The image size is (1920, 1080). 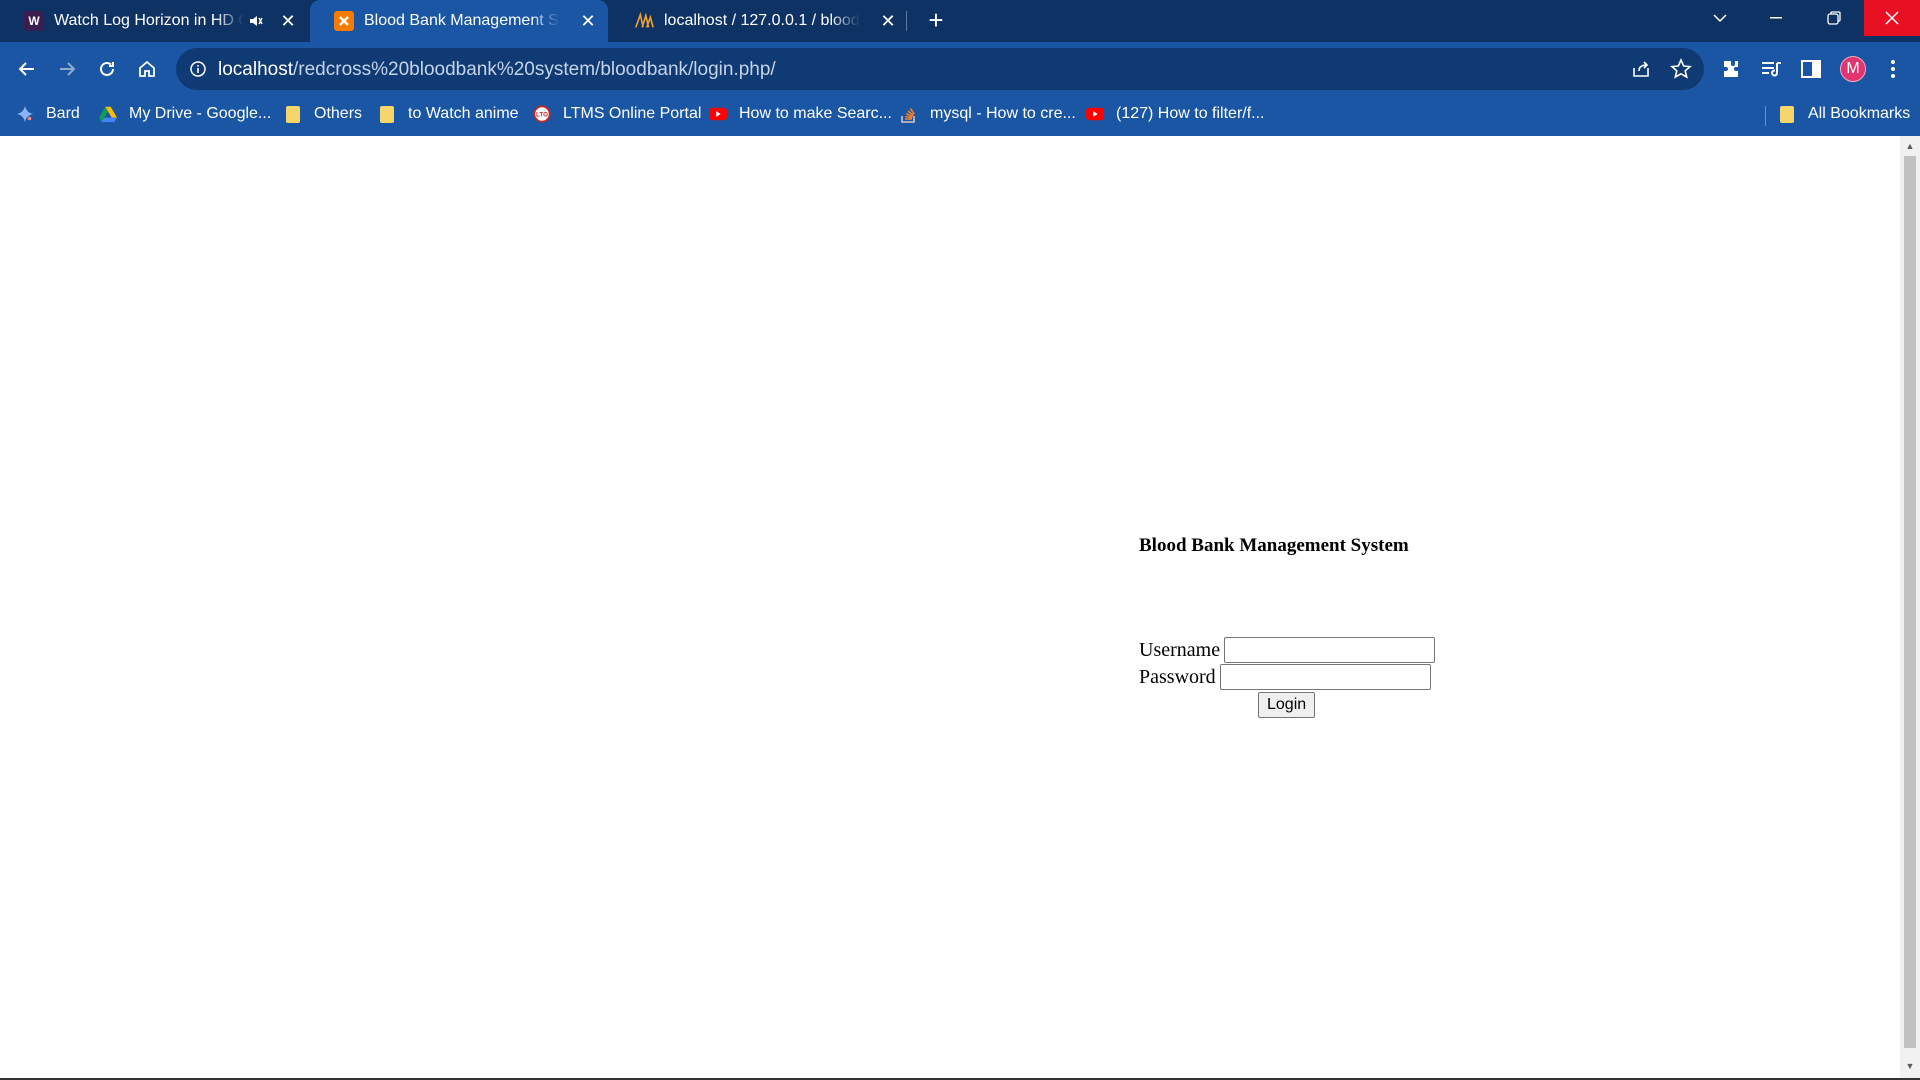 What do you see at coordinates (1776, 18) in the screenshot?
I see `minimize-button` at bounding box center [1776, 18].